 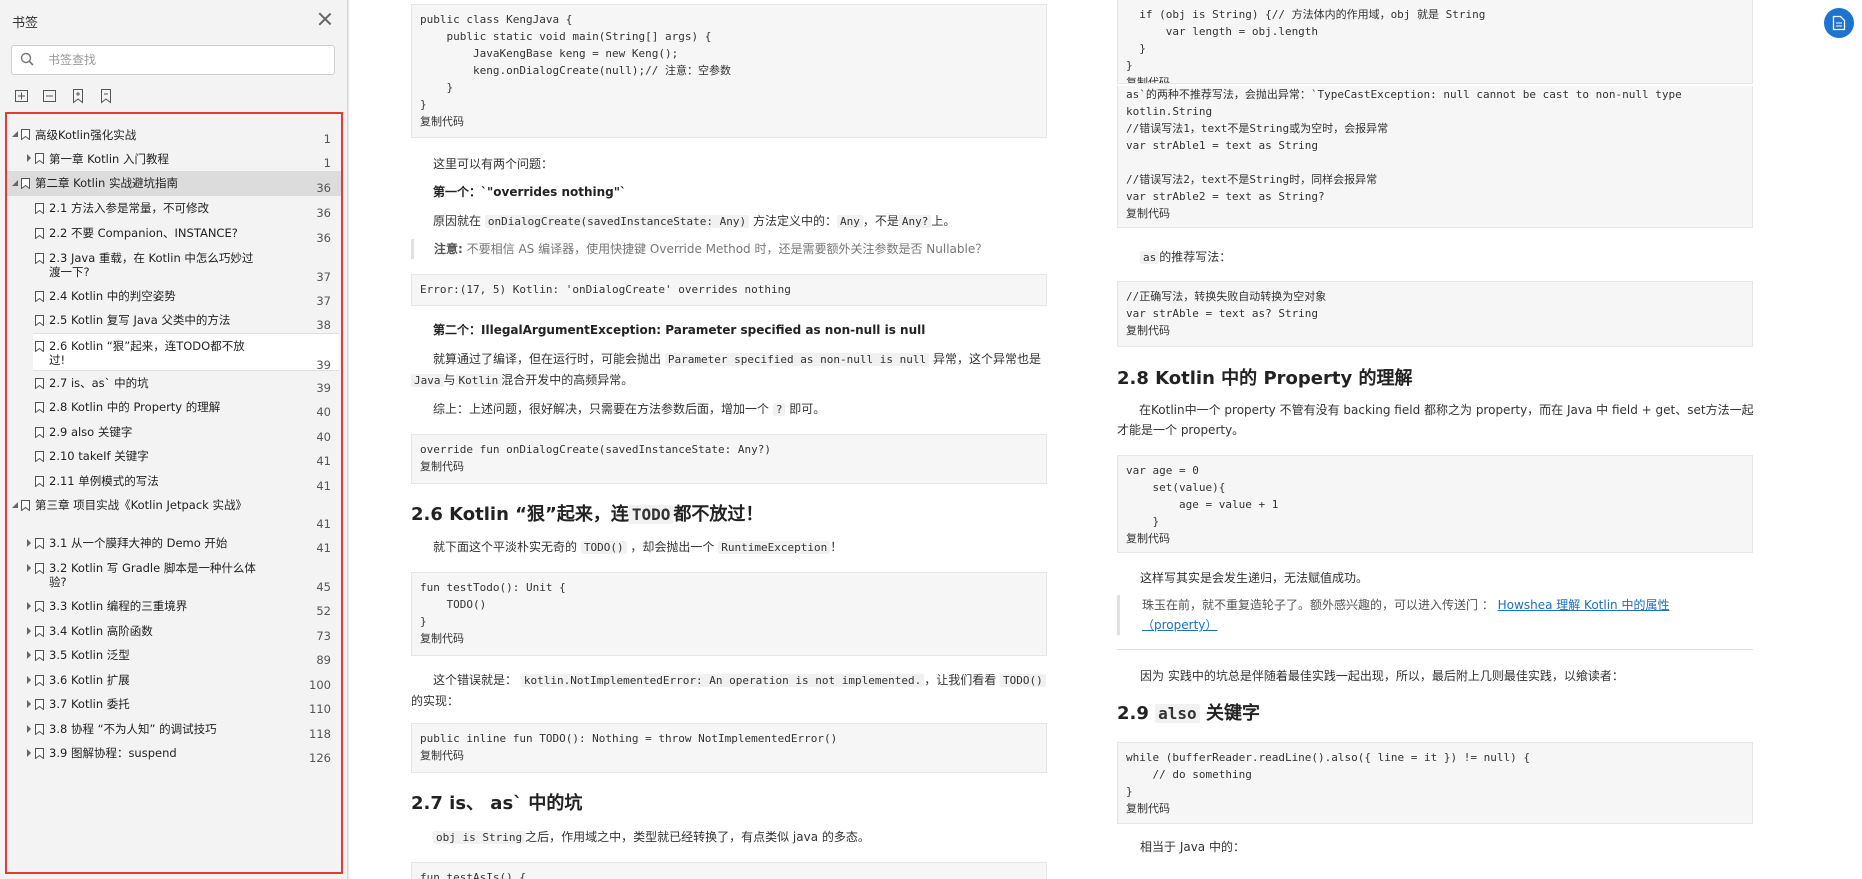 I want to click on toc-item: 3.1 从一个膜拜大神的 Demo 开始 41, so click(x=174, y=543).